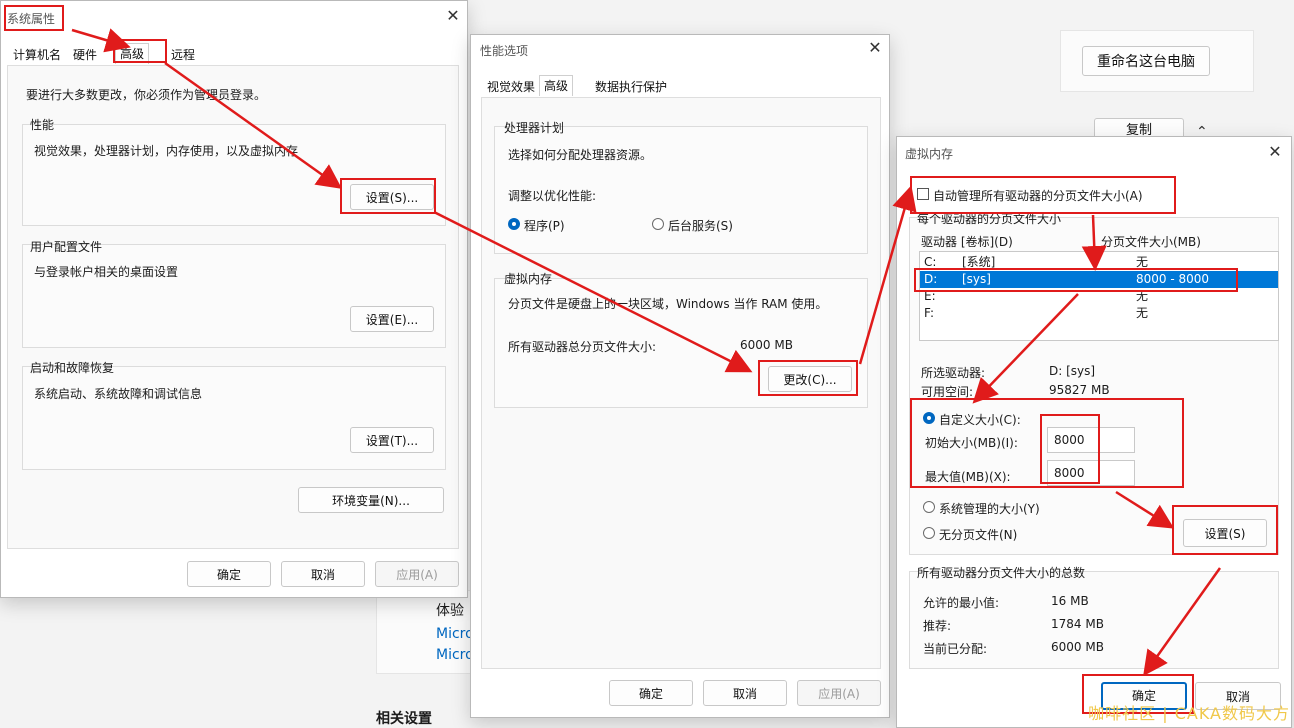 The image size is (1294, 728). What do you see at coordinates (504, 51) in the screenshot?
I see `window-title: 性能选项` at bounding box center [504, 51].